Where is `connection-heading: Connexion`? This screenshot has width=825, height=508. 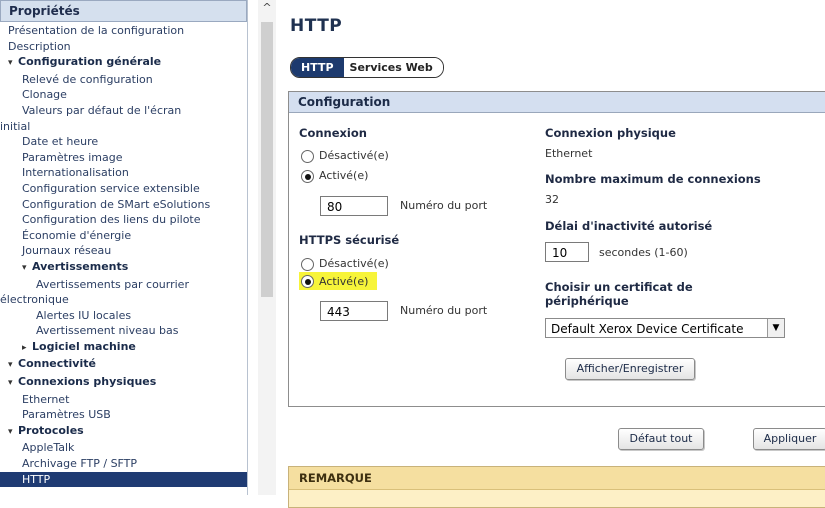 connection-heading: Connexion is located at coordinates (333, 133).